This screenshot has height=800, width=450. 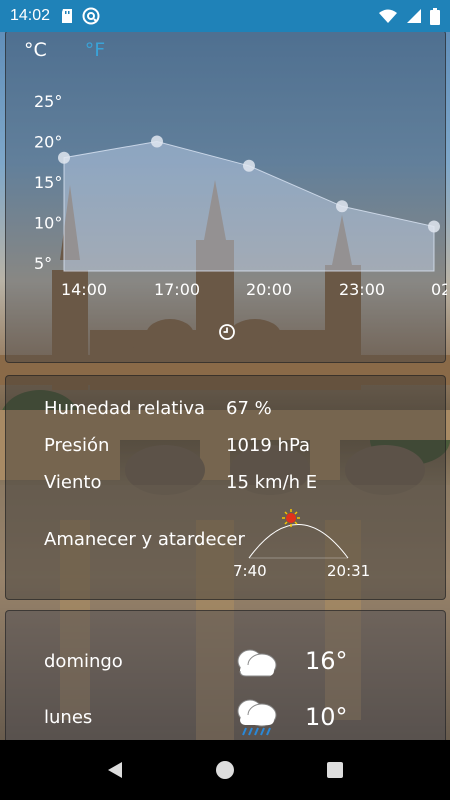 I want to click on rain-icon, so click(x=257, y=717).